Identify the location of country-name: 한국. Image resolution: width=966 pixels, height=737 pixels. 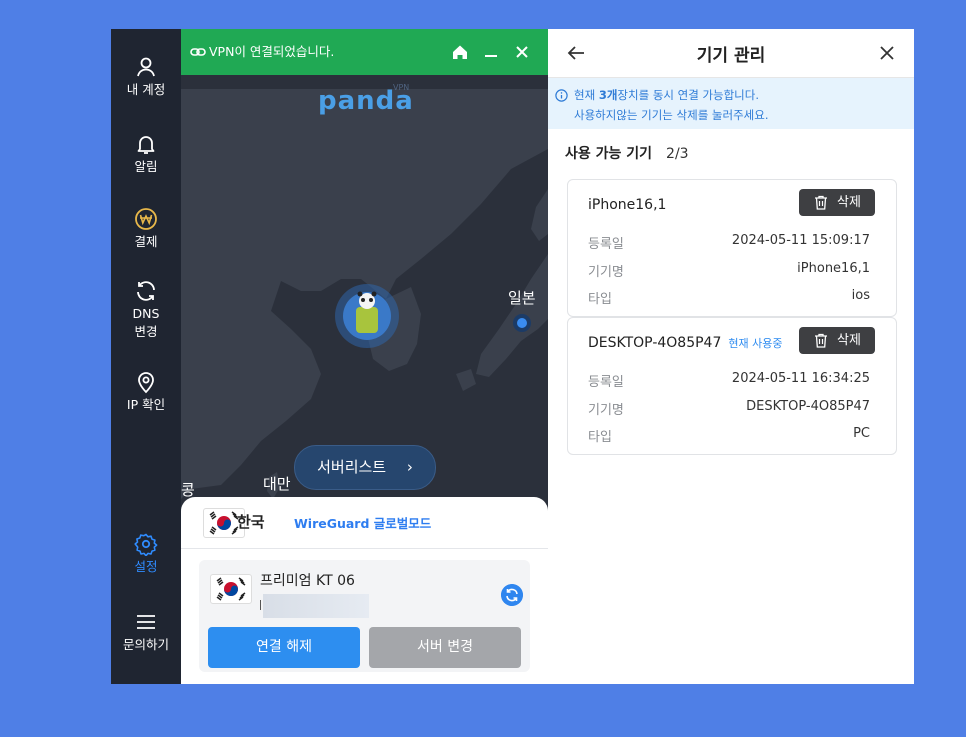
(251, 522).